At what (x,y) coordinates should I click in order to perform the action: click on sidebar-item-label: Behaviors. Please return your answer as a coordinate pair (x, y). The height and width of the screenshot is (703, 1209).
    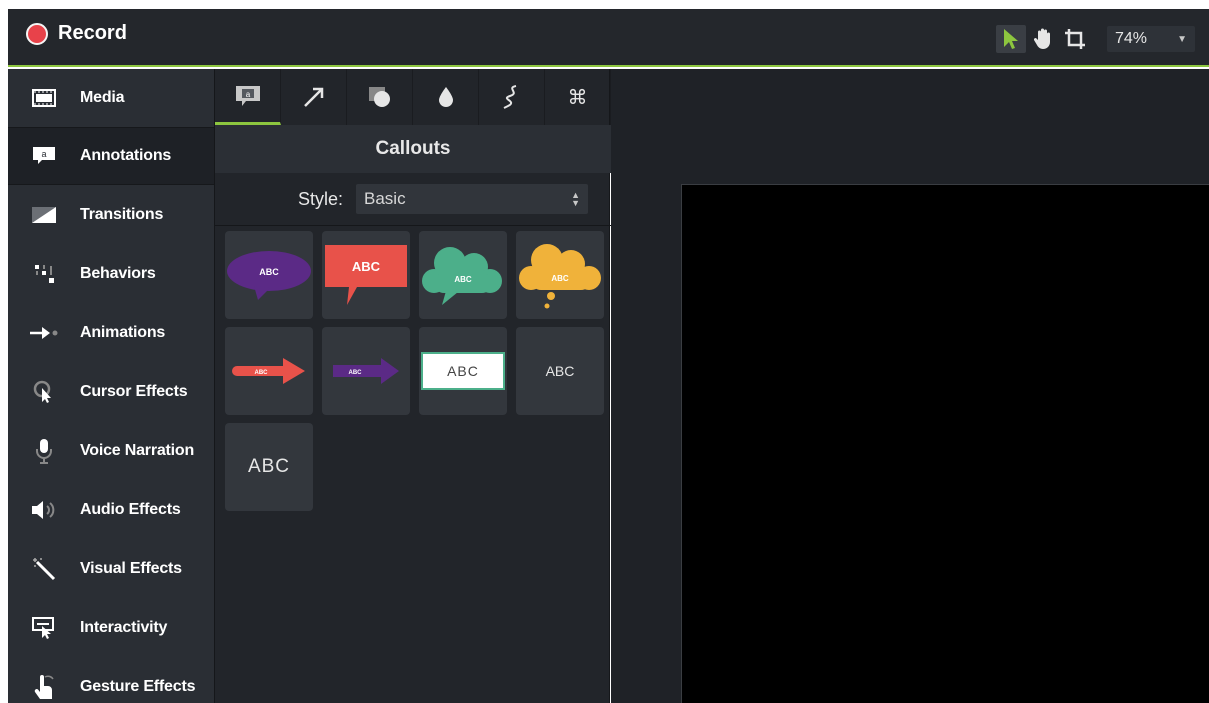
    Looking at the image, I should click on (118, 273).